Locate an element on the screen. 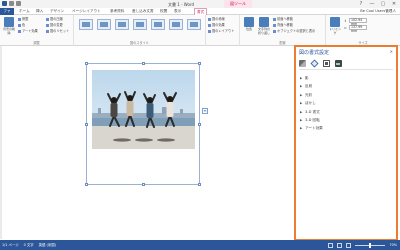 The height and width of the screenshot is (250, 400). adjust-group: 背景の削除 修整 色 アート効果 図の圧縮 図の変更 図のリセット 調整 is located at coordinates (37, 30).